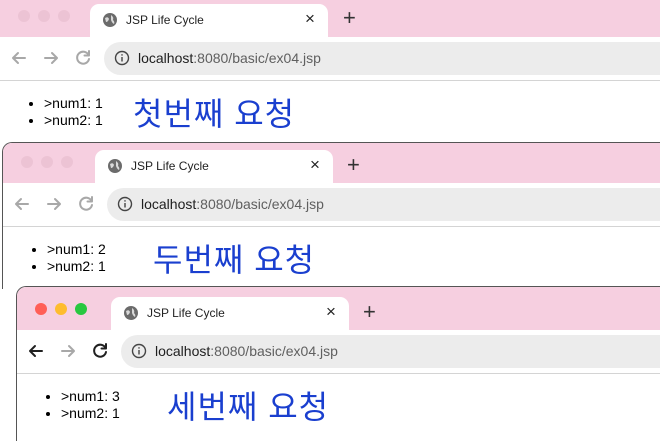 The width and height of the screenshot is (660, 441). Describe the element at coordinates (331, 258) in the screenshot. I see `page-content: >num1: 2 >num2: 1 두번째 요청` at that location.